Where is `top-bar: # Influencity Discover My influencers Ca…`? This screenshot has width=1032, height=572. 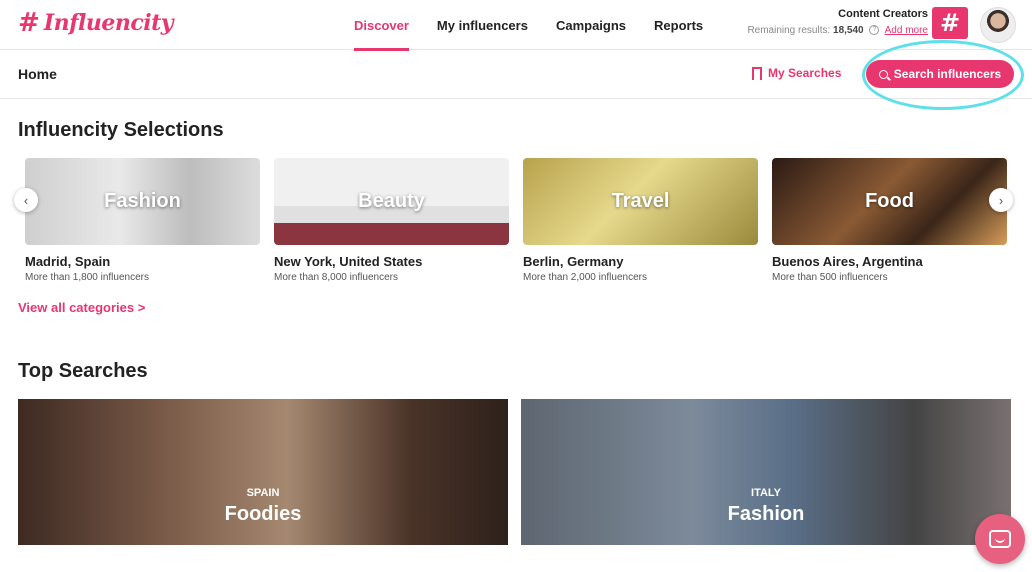 top-bar: # Influencity Discover My influencers Ca… is located at coordinates (516, 25).